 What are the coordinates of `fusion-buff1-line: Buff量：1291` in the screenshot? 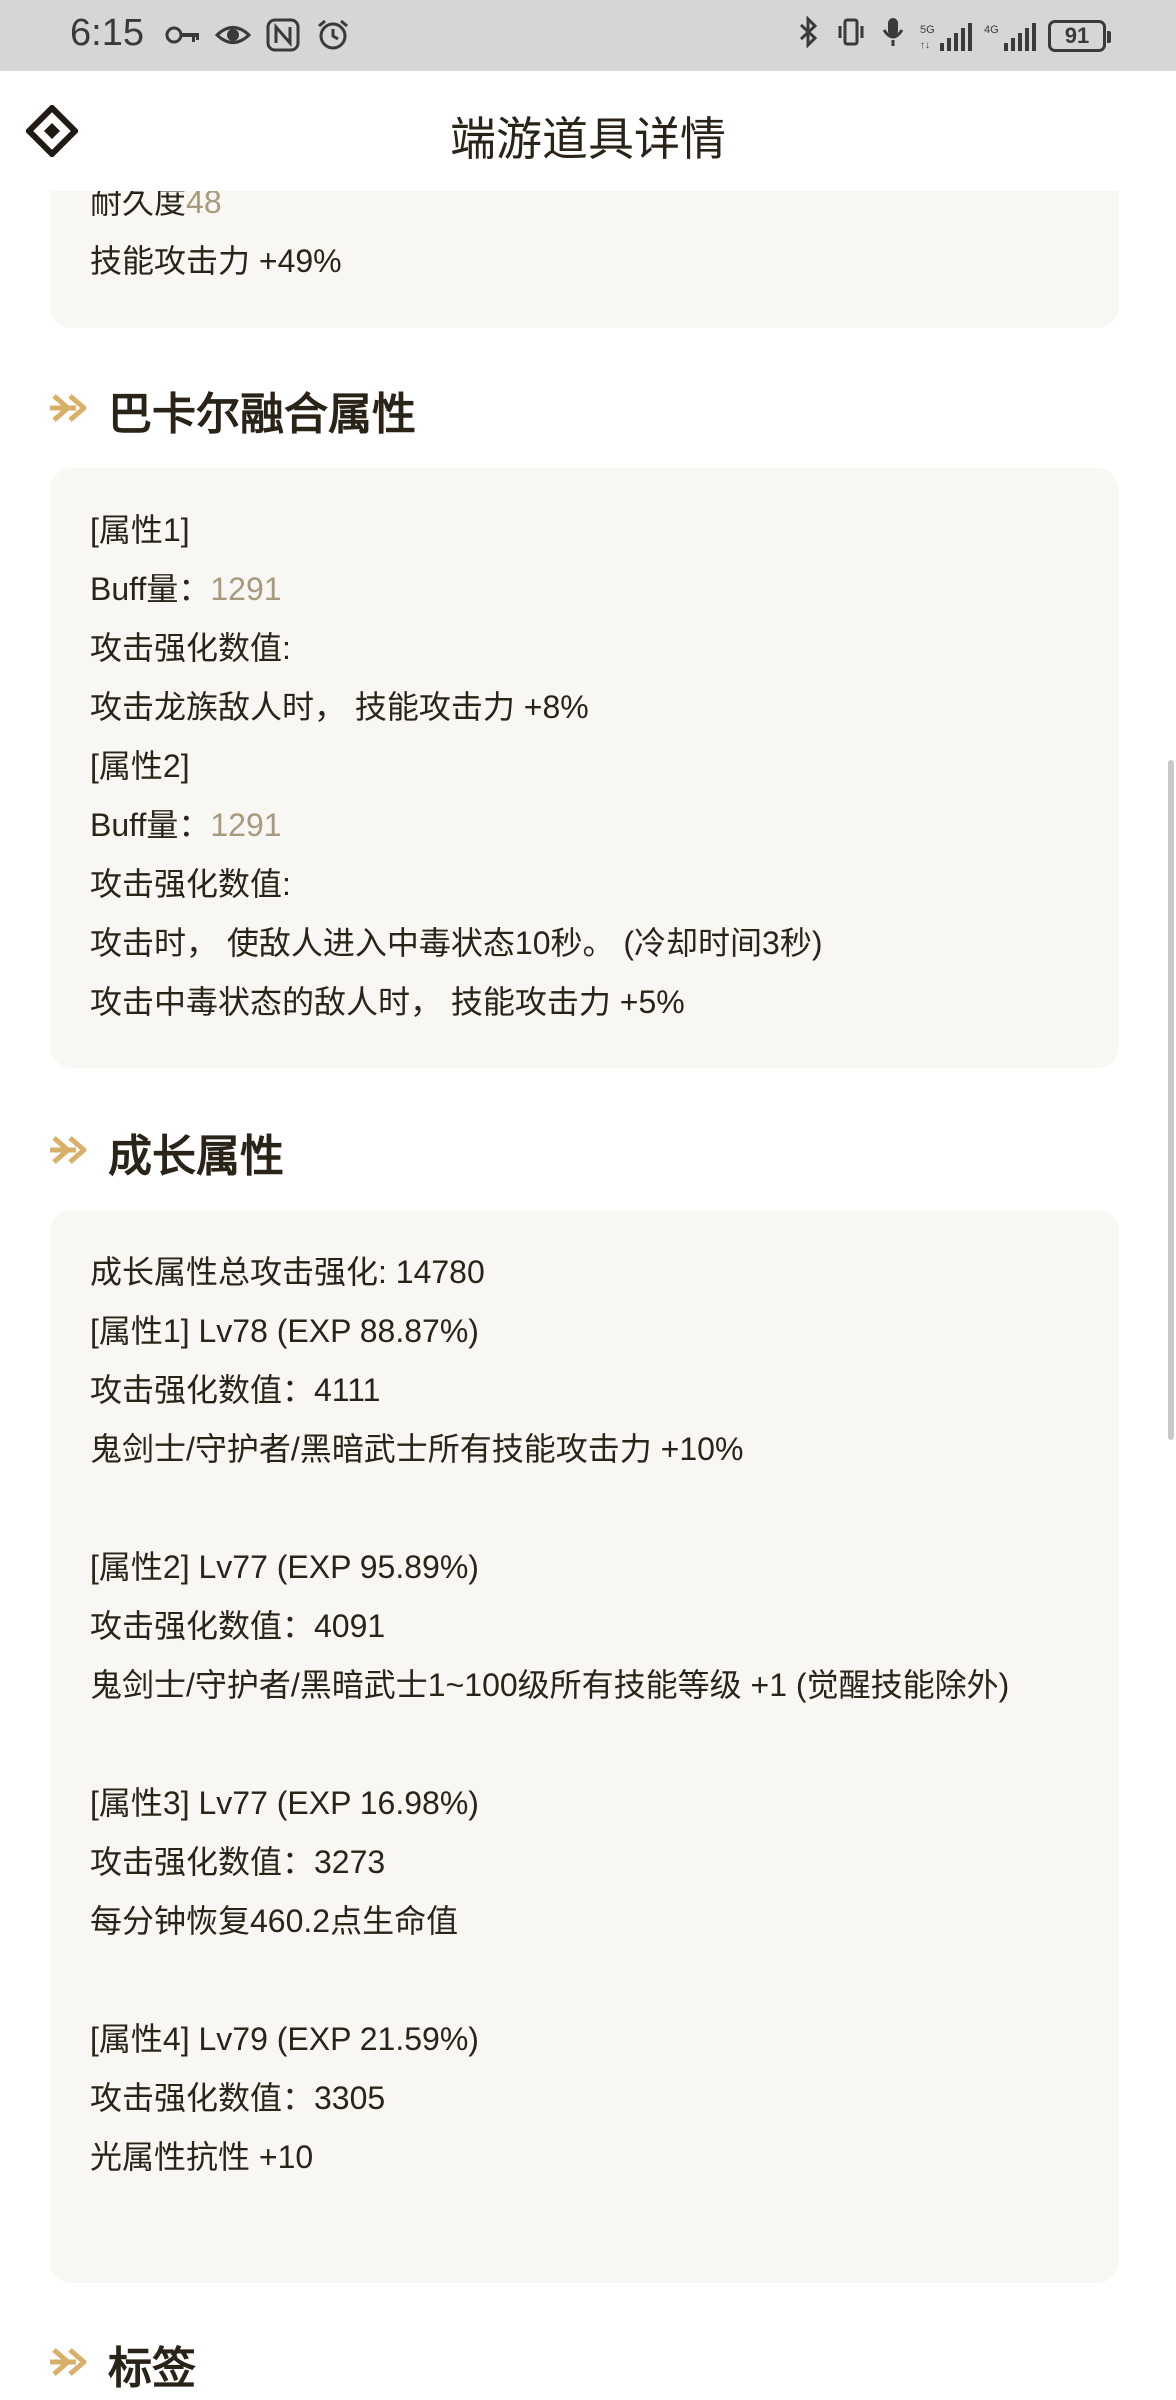 It's located at (584, 589).